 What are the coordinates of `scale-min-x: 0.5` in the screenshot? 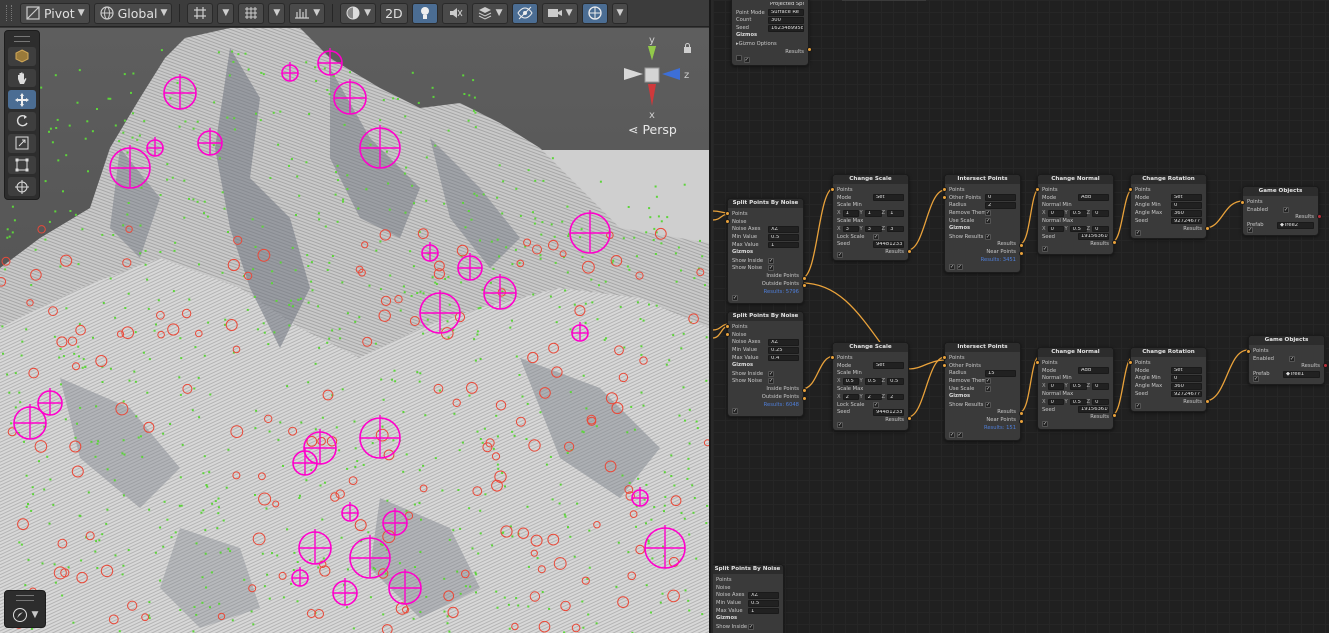 It's located at (851, 381).